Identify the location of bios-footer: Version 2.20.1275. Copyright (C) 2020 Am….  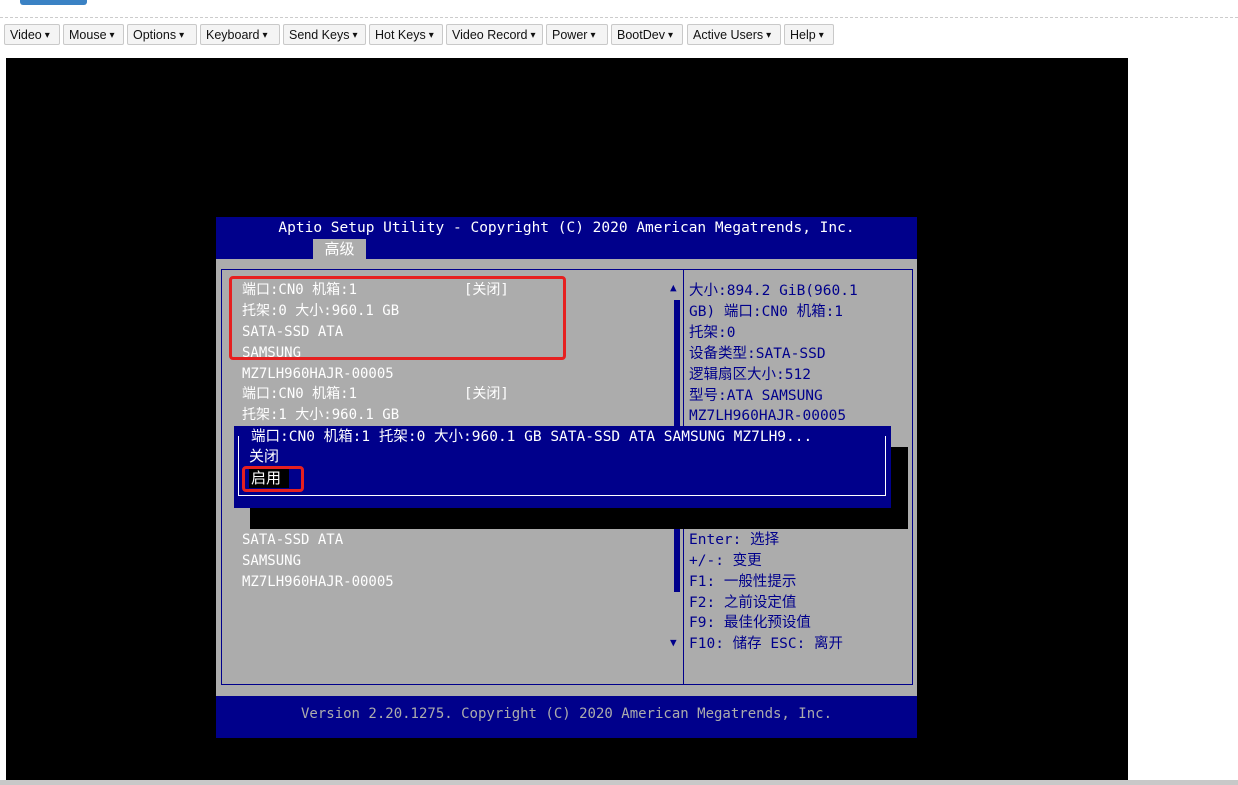
(566, 717).